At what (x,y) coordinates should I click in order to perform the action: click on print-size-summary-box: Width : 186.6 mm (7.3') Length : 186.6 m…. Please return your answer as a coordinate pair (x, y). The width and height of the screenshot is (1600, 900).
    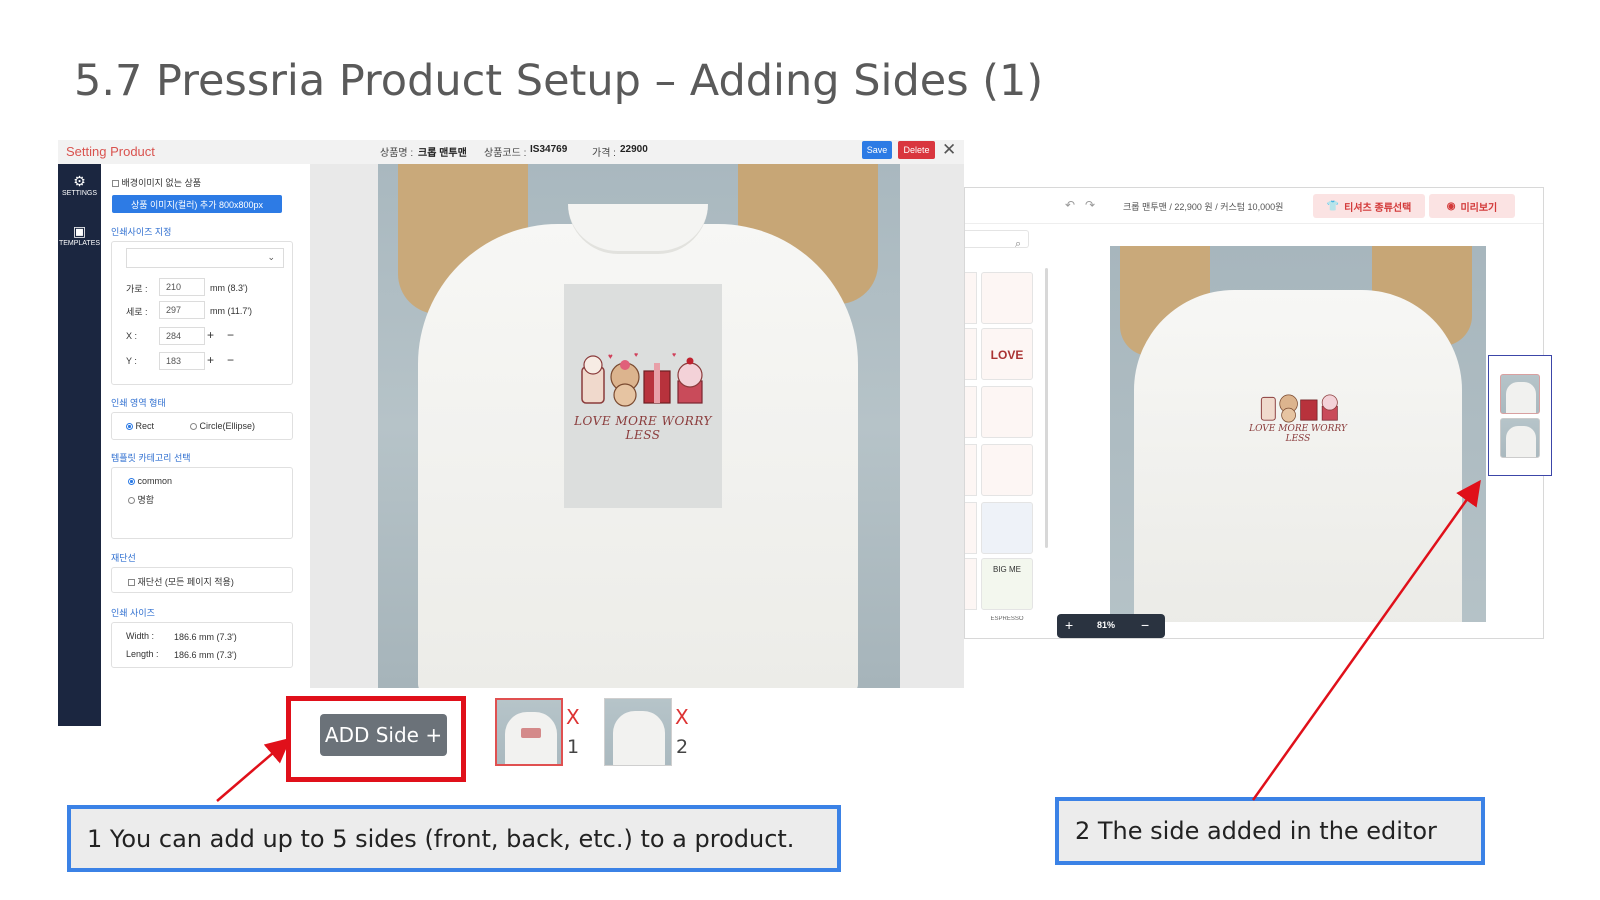
    Looking at the image, I should click on (202, 645).